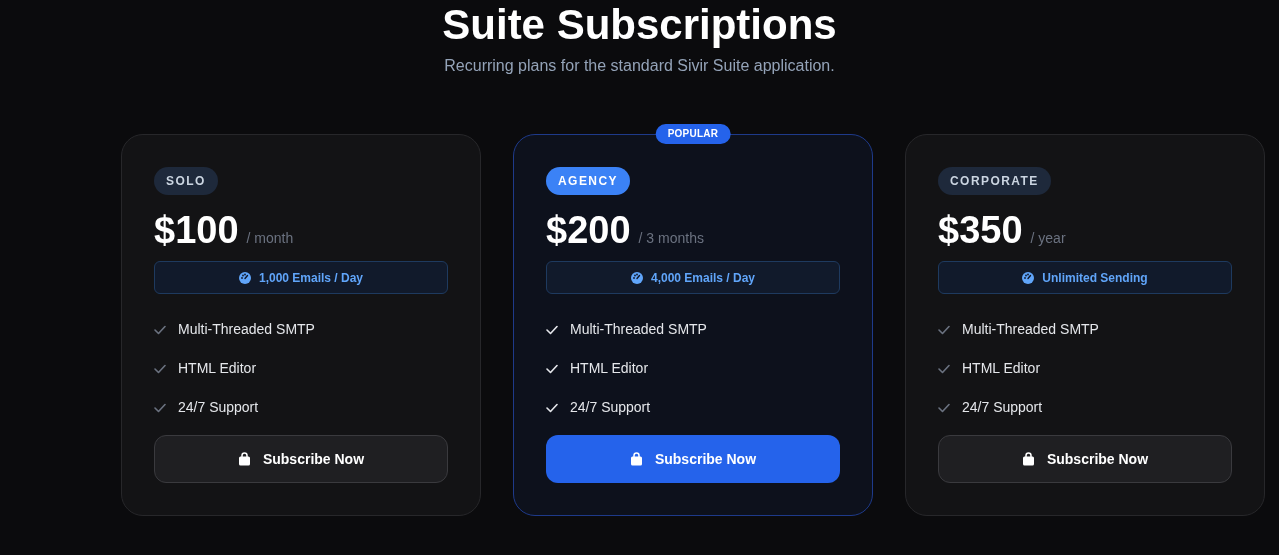 The width and height of the screenshot is (1279, 555). What do you see at coordinates (588, 230) in the screenshot?
I see `price: $200` at bounding box center [588, 230].